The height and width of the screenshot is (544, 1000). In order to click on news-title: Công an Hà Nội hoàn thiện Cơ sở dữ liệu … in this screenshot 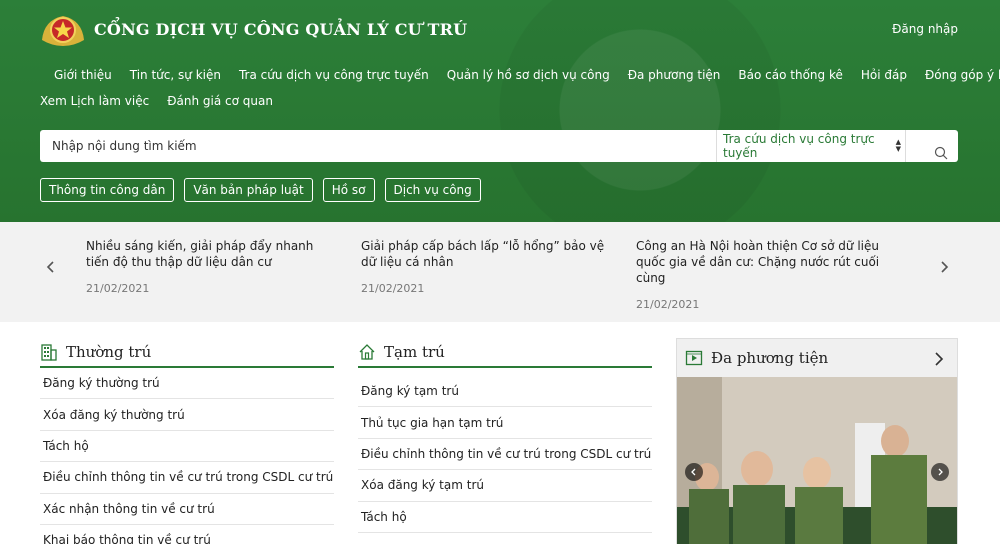, I will do `click(761, 262)`.